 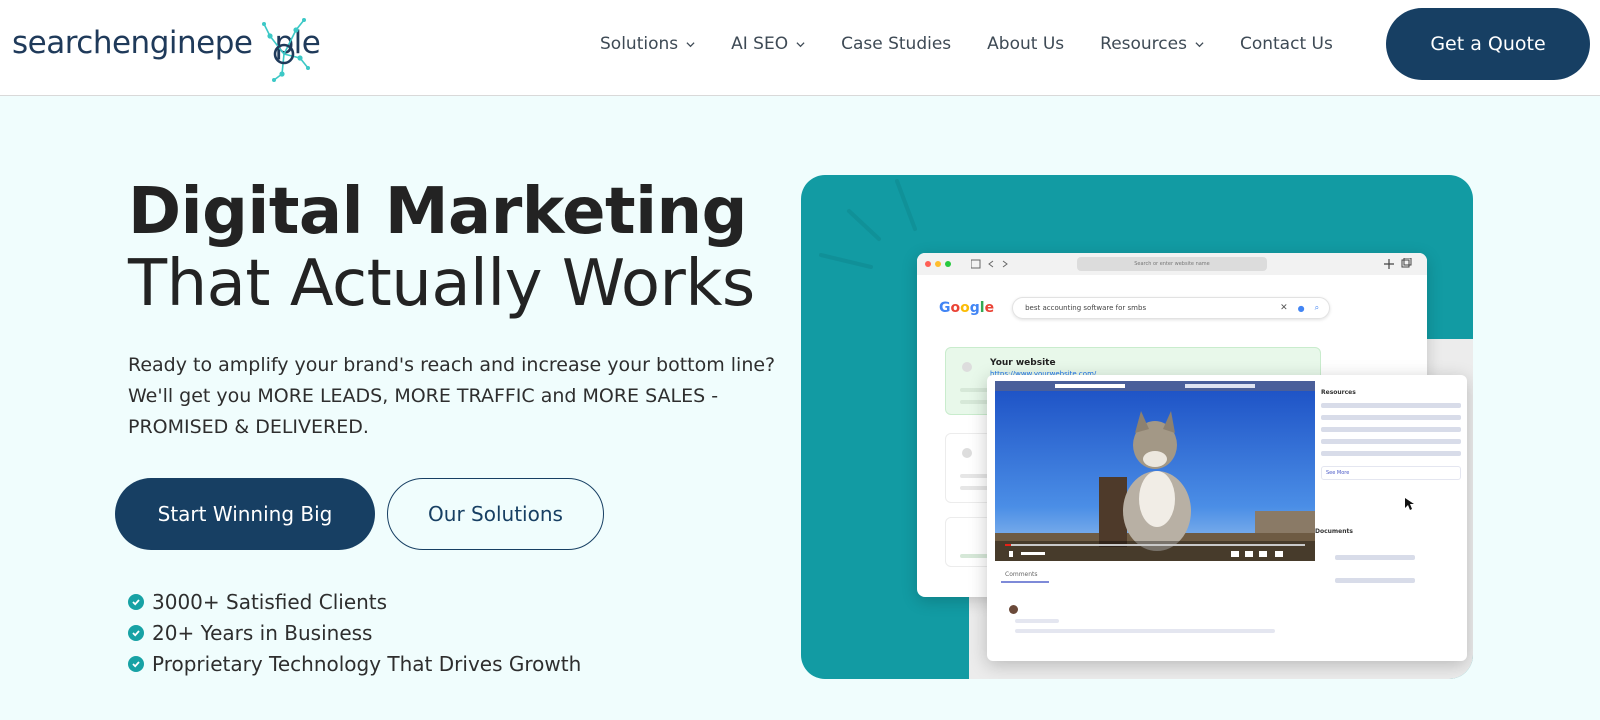 I want to click on nav-resources: Resources, so click(x=1152, y=44).